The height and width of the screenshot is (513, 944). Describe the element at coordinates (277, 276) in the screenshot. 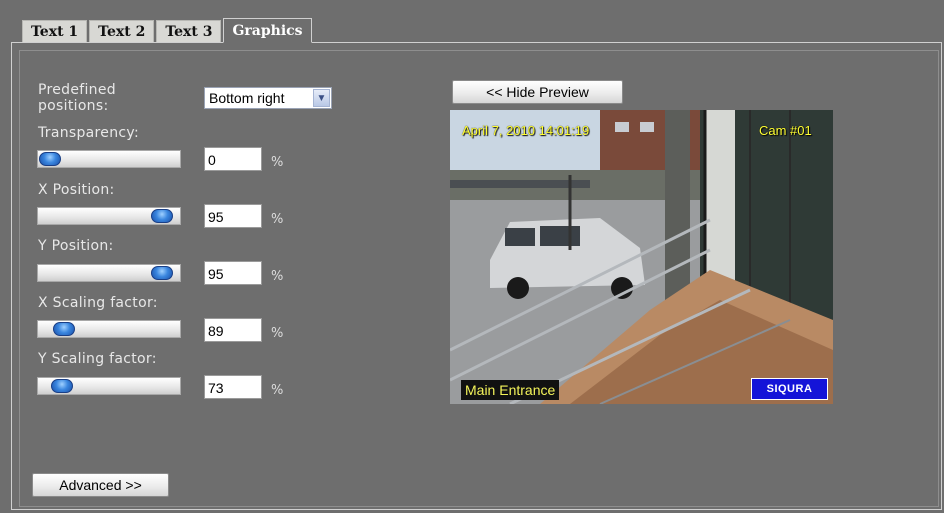

I see `y-position-unit: %` at that location.